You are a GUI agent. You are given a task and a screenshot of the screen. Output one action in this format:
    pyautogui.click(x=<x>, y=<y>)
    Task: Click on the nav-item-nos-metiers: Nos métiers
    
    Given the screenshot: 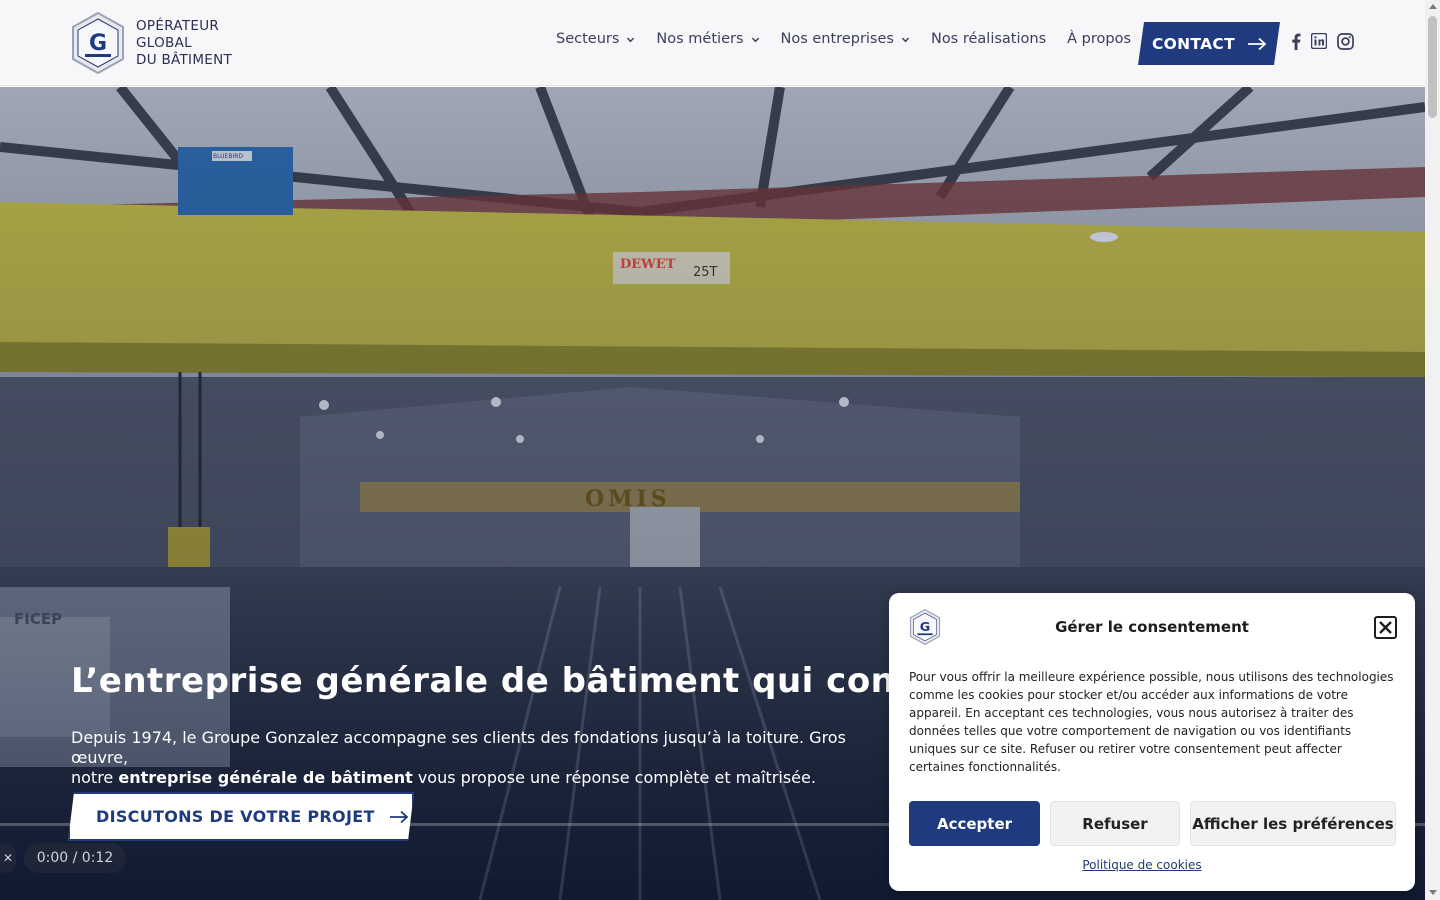 What is the action you would take?
    pyautogui.click(x=707, y=39)
    